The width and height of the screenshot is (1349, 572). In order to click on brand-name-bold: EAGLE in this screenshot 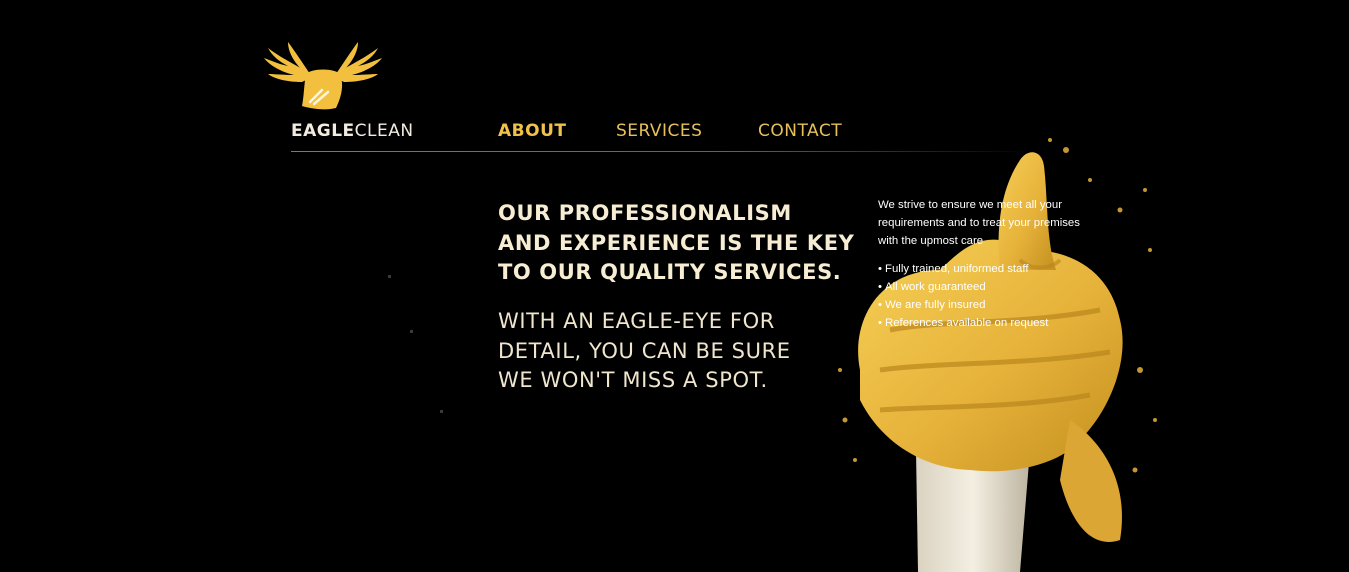, I will do `click(323, 131)`.